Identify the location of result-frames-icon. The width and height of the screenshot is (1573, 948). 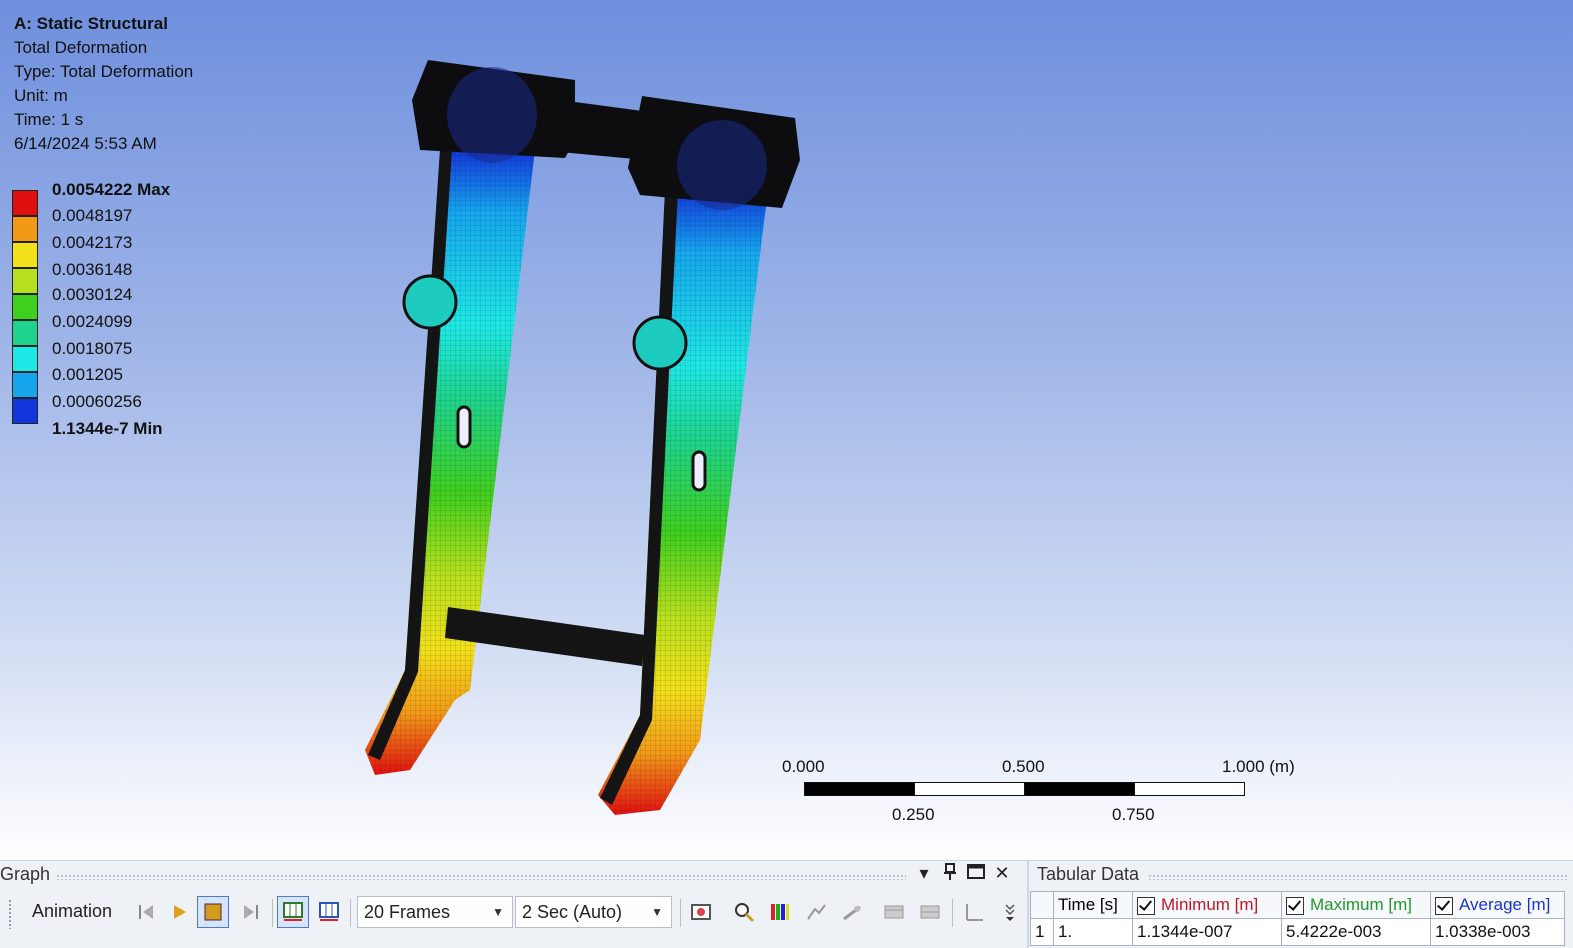
(329, 912).